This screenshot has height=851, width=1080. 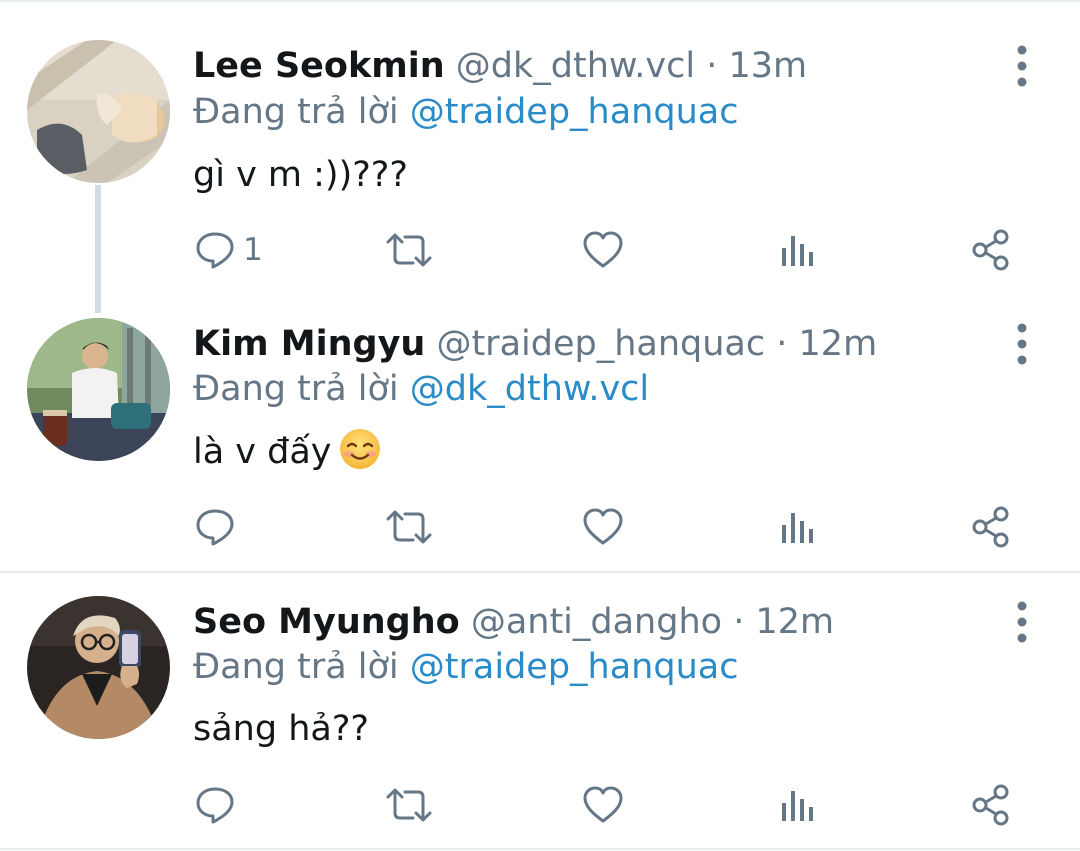 I want to click on tweet-text-line: là v đấy, so click(x=287, y=452).